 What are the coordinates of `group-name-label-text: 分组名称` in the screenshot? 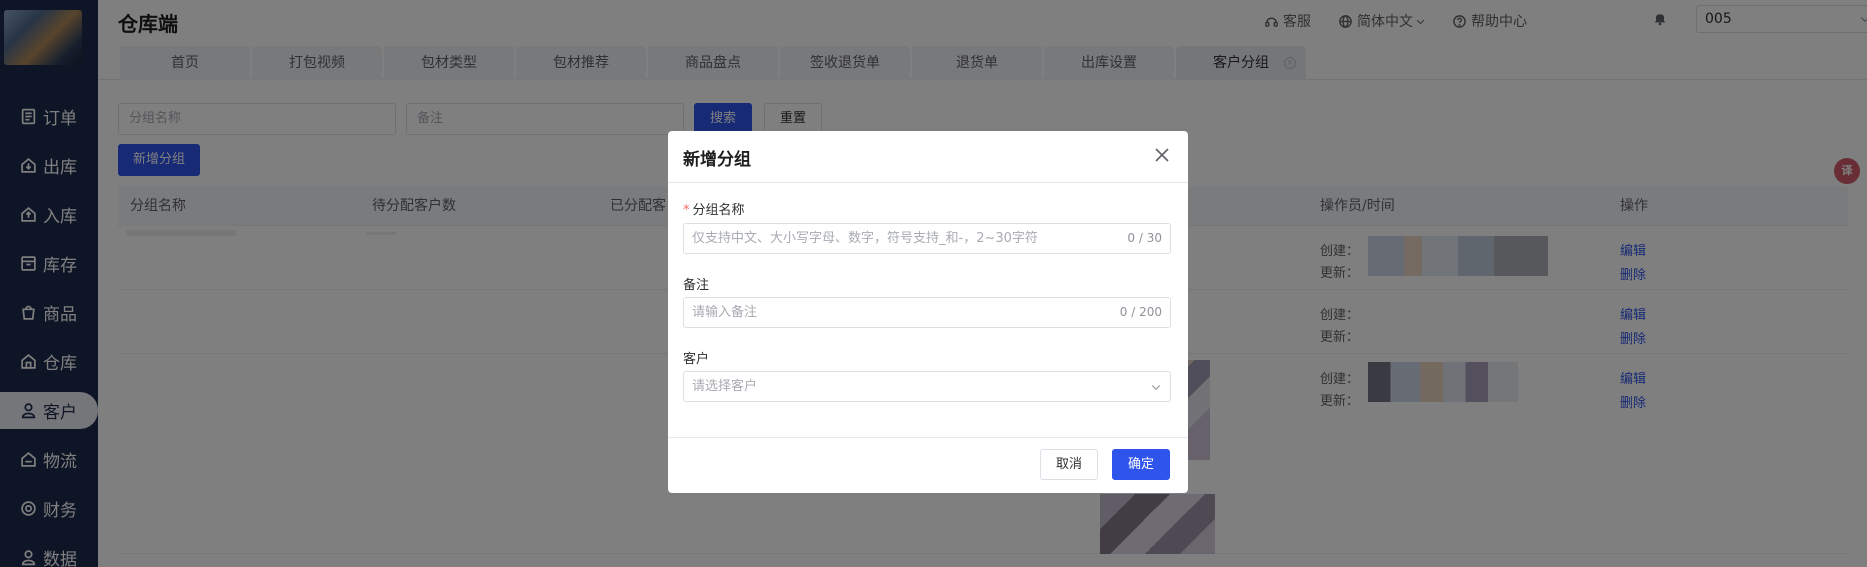 It's located at (718, 210).